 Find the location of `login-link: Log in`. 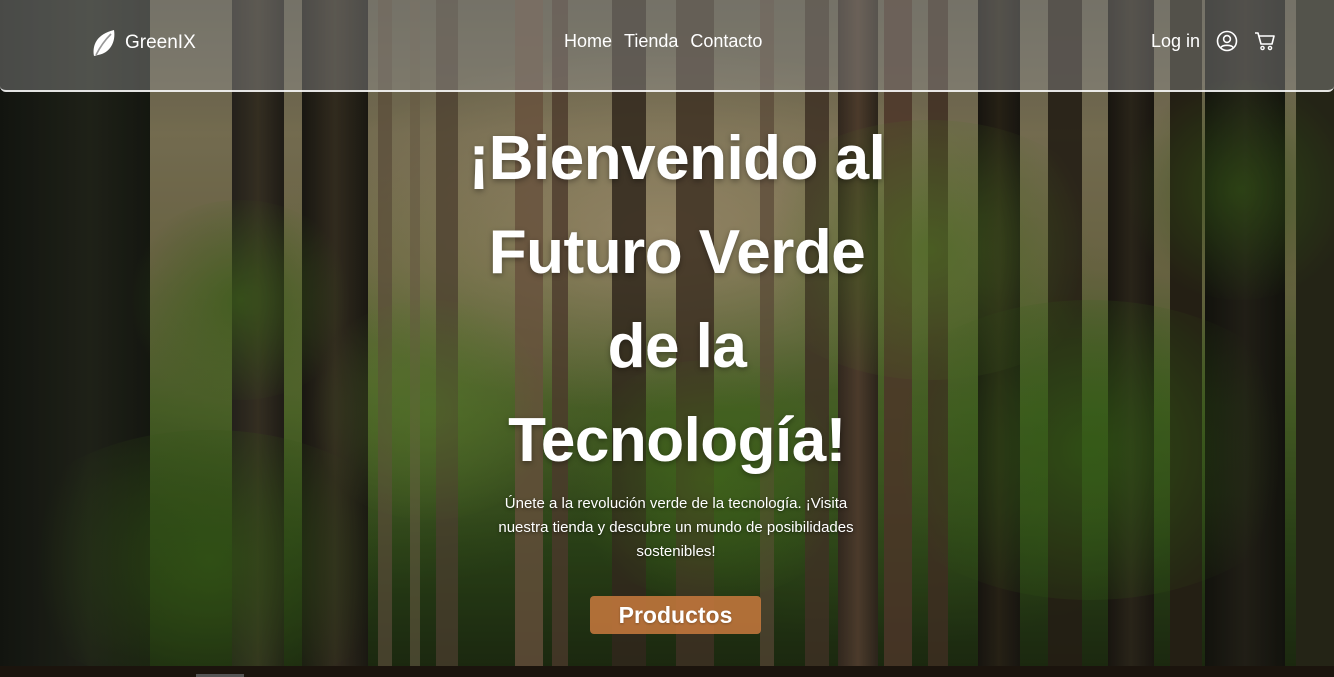

login-link: Log in is located at coordinates (1175, 41).